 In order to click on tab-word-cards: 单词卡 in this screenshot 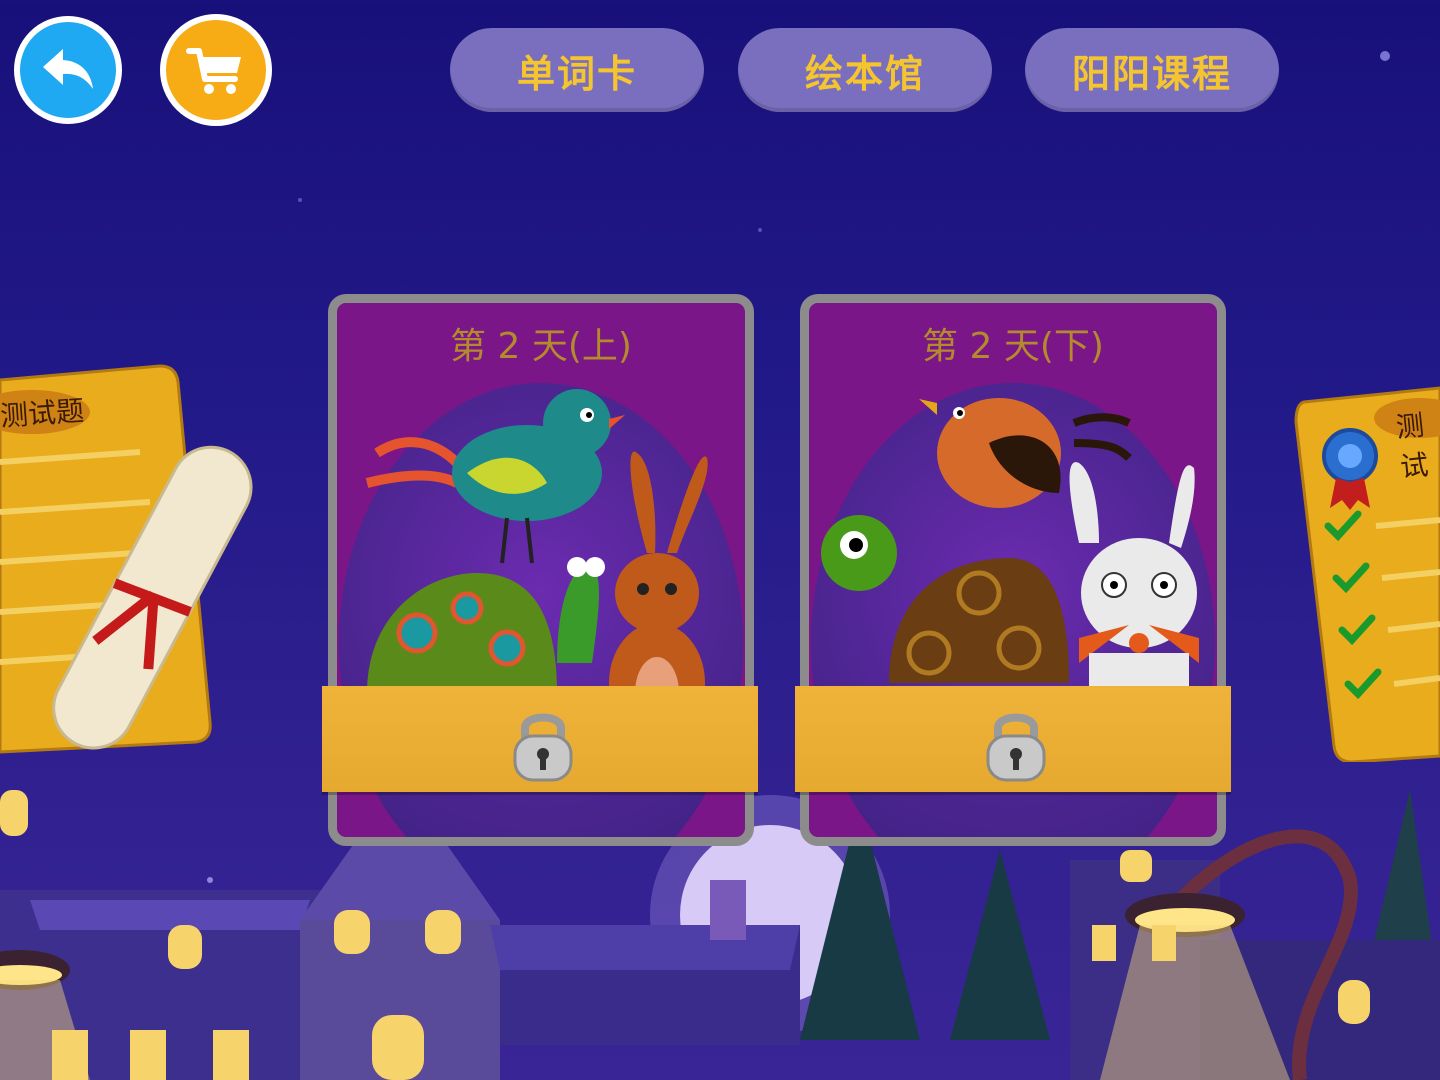, I will do `click(577, 70)`.